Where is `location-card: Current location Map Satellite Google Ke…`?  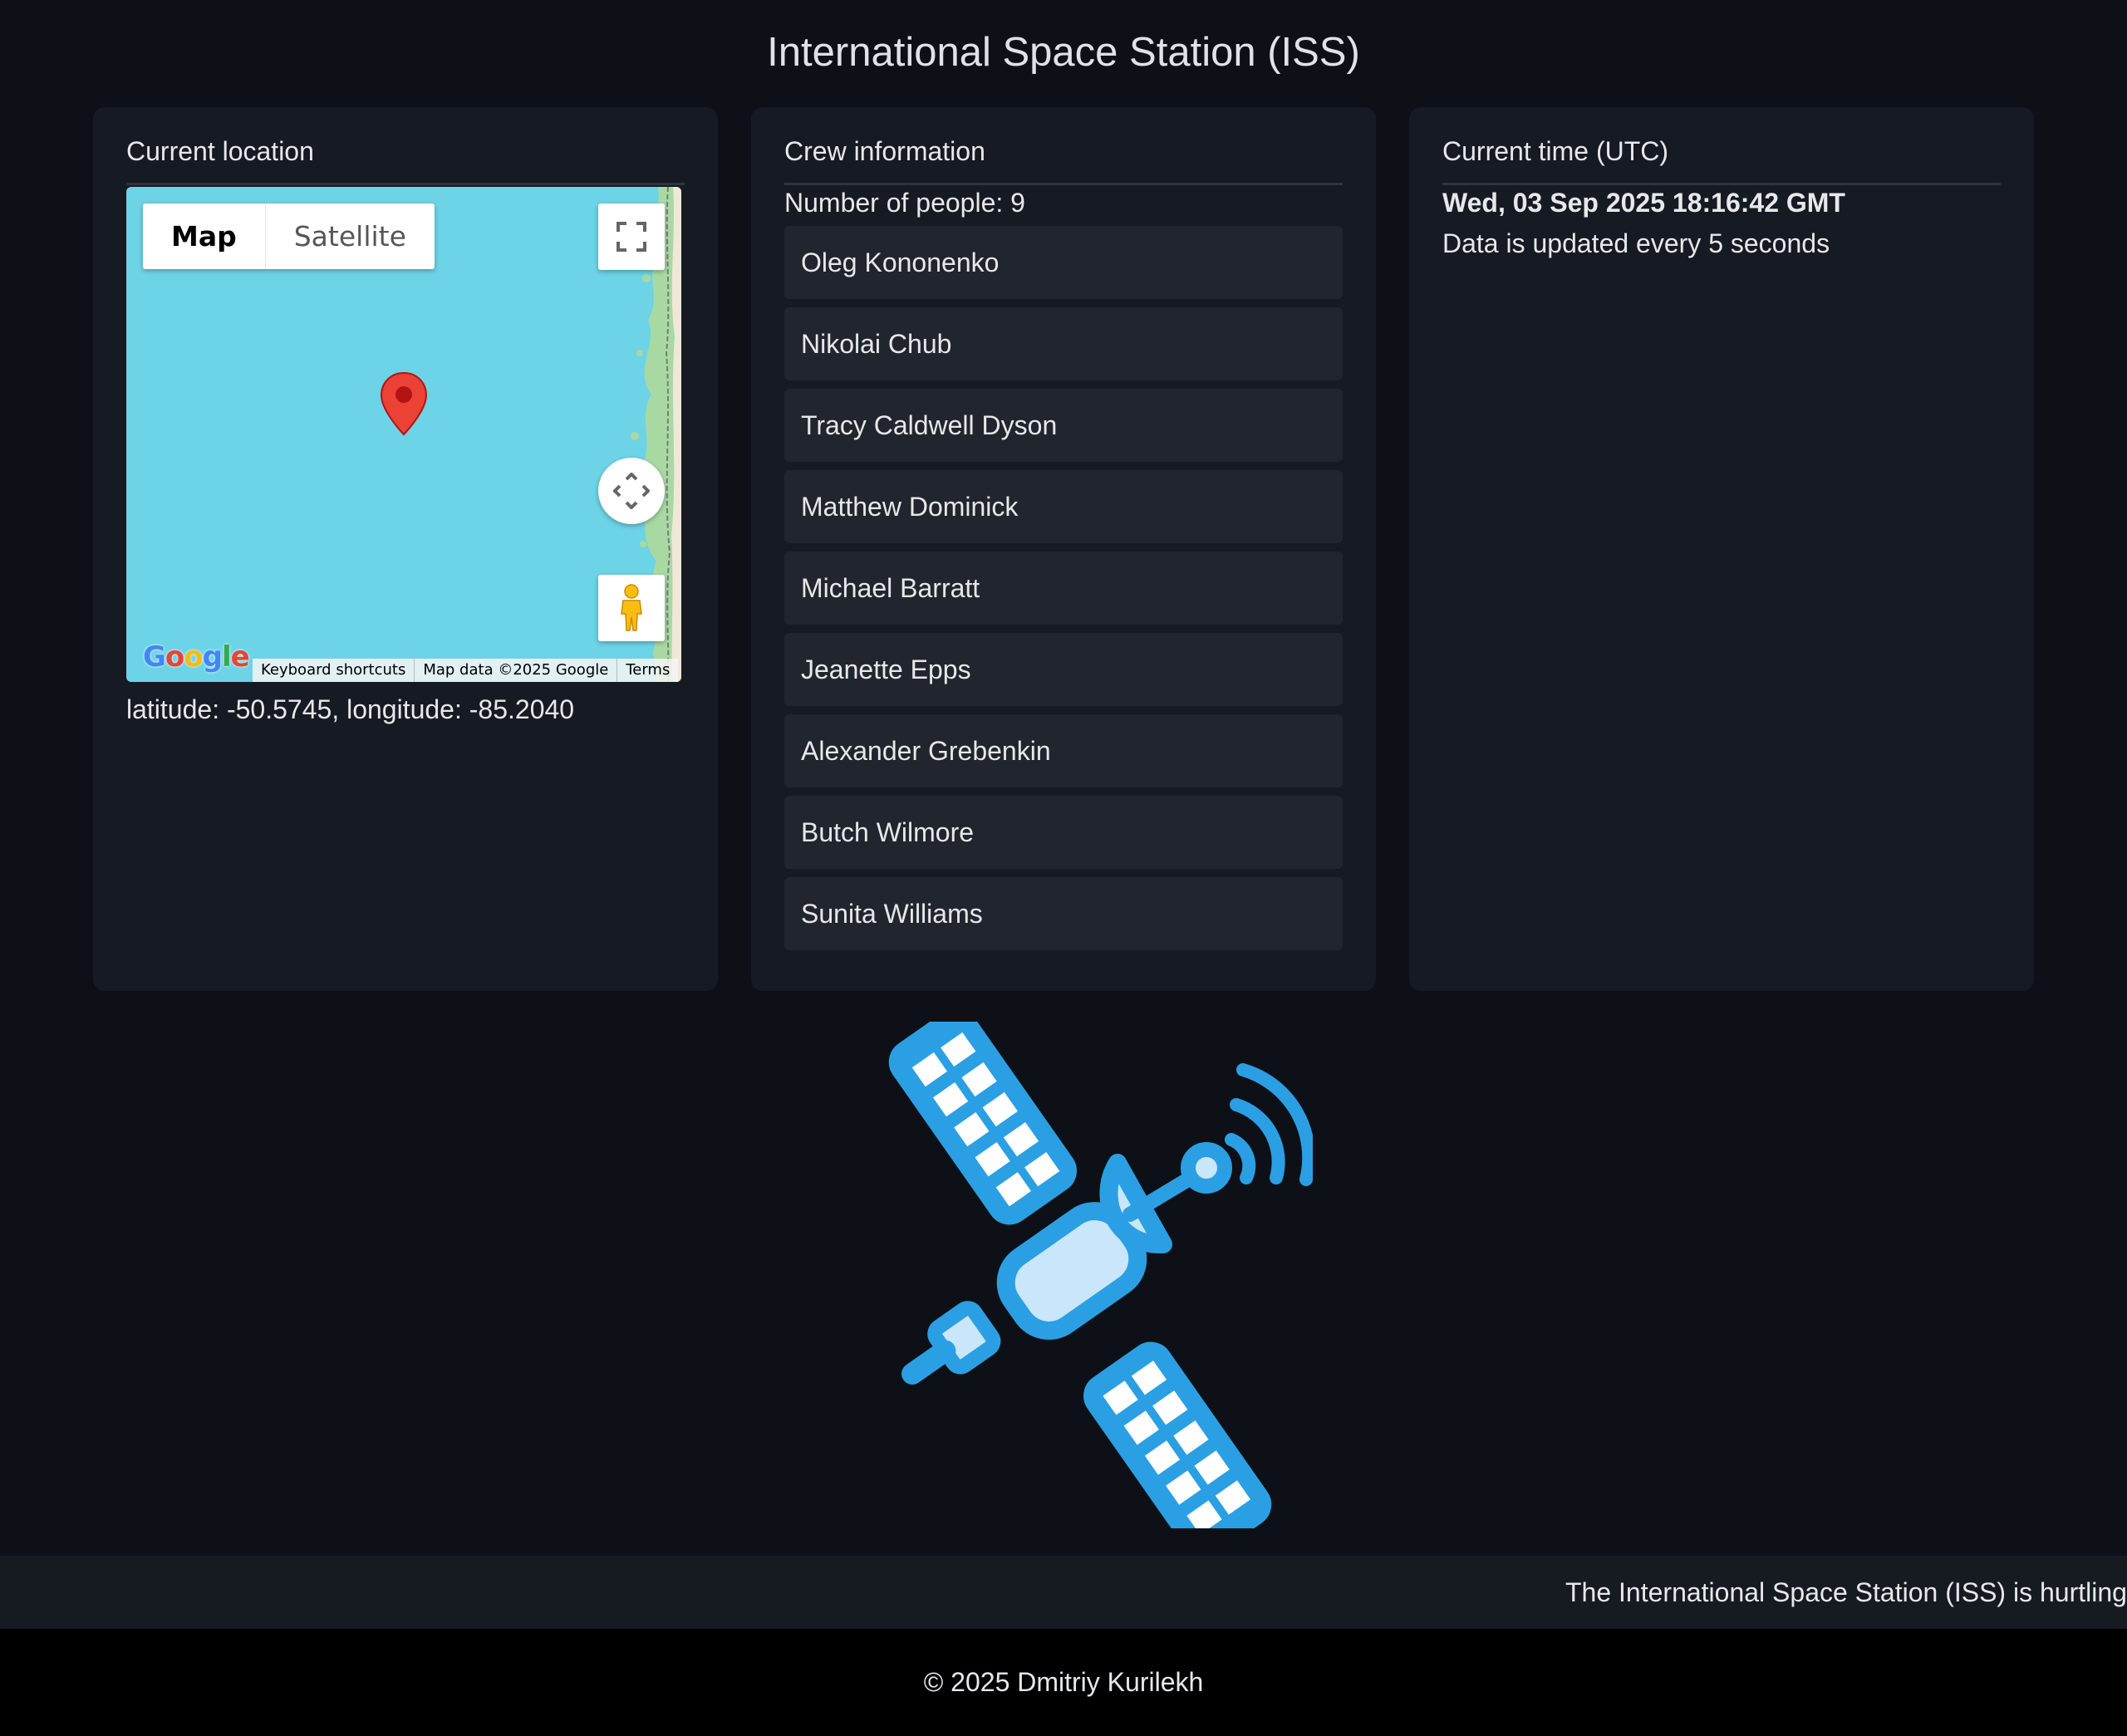
location-card: Current location Map Satellite Google Ke… is located at coordinates (405, 549).